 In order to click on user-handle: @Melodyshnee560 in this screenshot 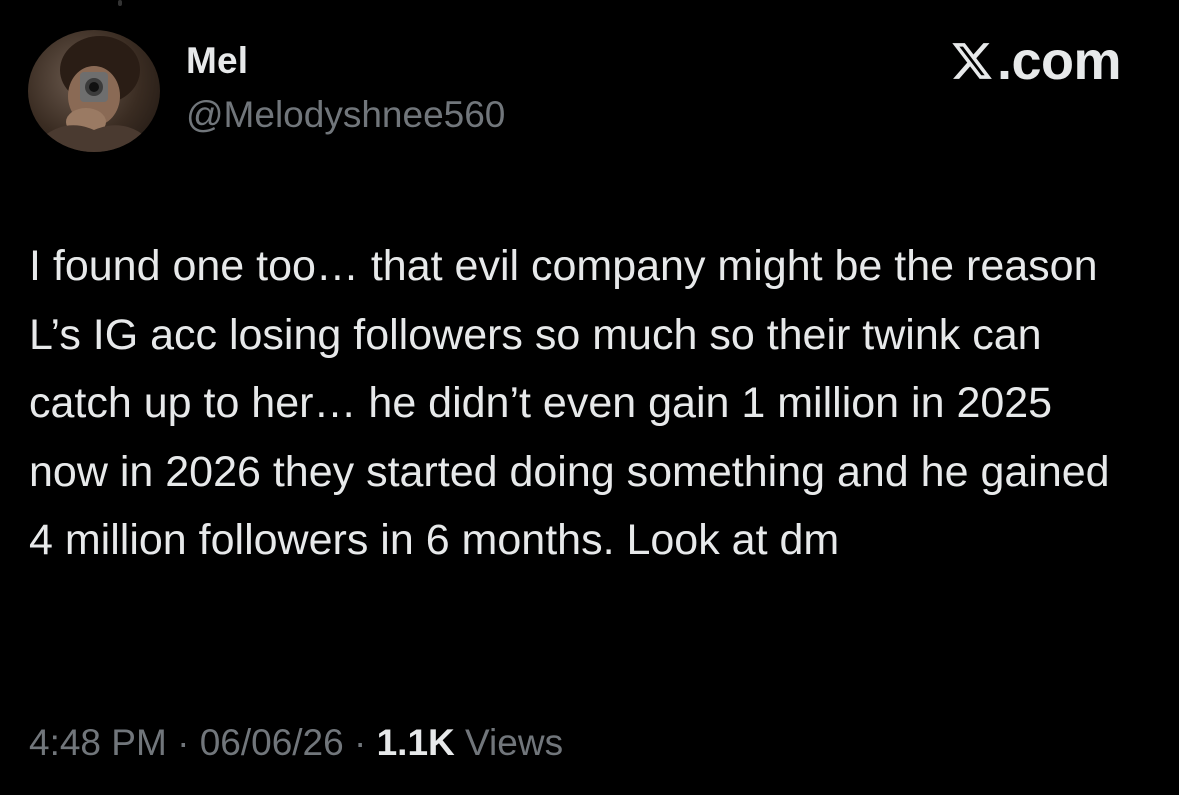, I will do `click(345, 115)`.